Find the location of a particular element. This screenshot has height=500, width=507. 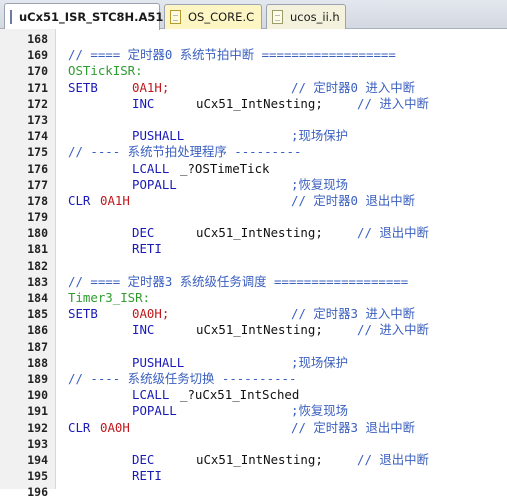

code-line: 192 CLR 0A0H // 定时器3 退出中断 is located at coordinates (253, 428).